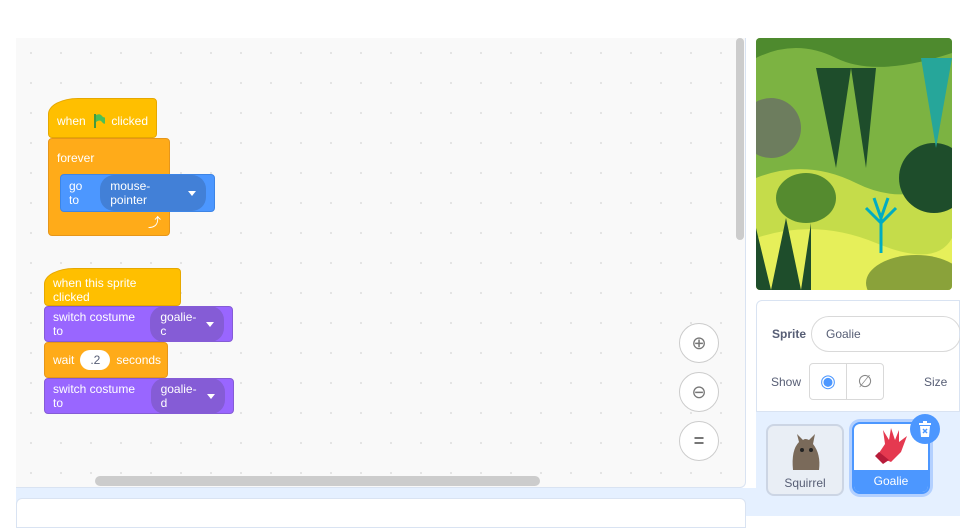 The height and width of the screenshot is (528, 960). What do you see at coordinates (891, 446) in the screenshot?
I see `glove-thumbnail` at bounding box center [891, 446].